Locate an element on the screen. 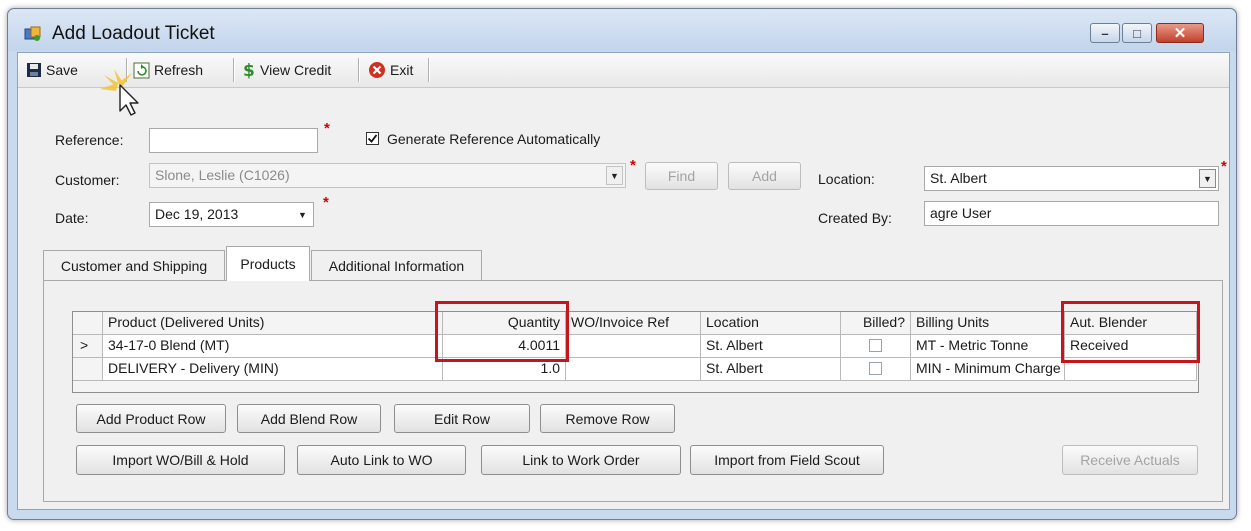 The height and width of the screenshot is (531, 1251). generate-reference-checkbox is located at coordinates (372, 138).